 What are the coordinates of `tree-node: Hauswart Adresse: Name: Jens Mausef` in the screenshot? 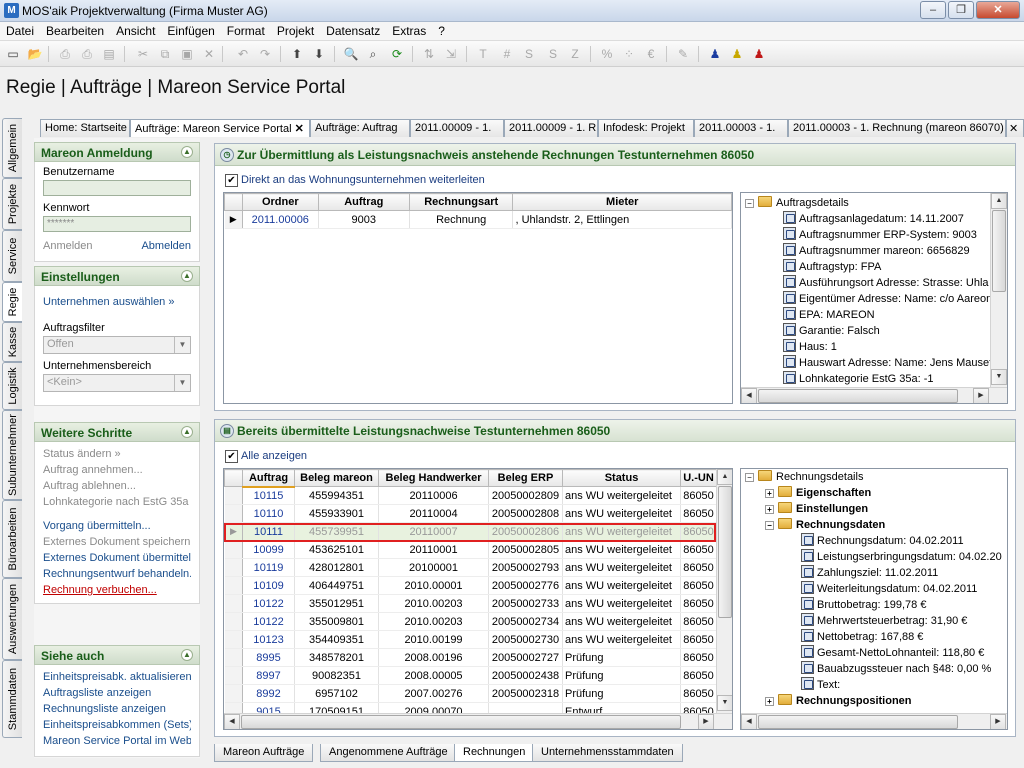 It's located at (887, 363).